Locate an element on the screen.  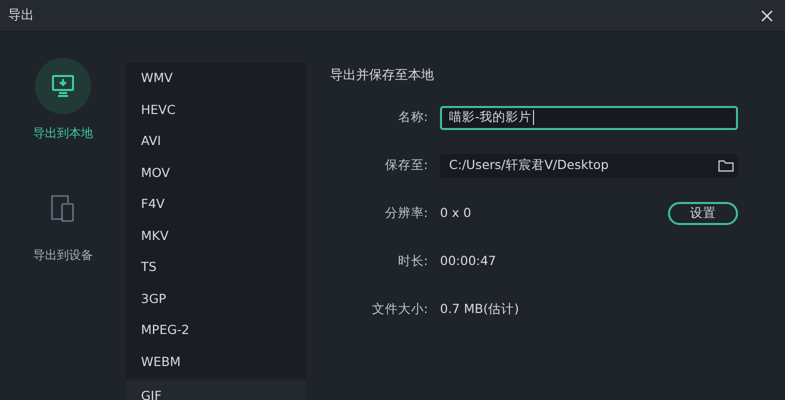
field-label: 时长: is located at coordinates (412, 261).